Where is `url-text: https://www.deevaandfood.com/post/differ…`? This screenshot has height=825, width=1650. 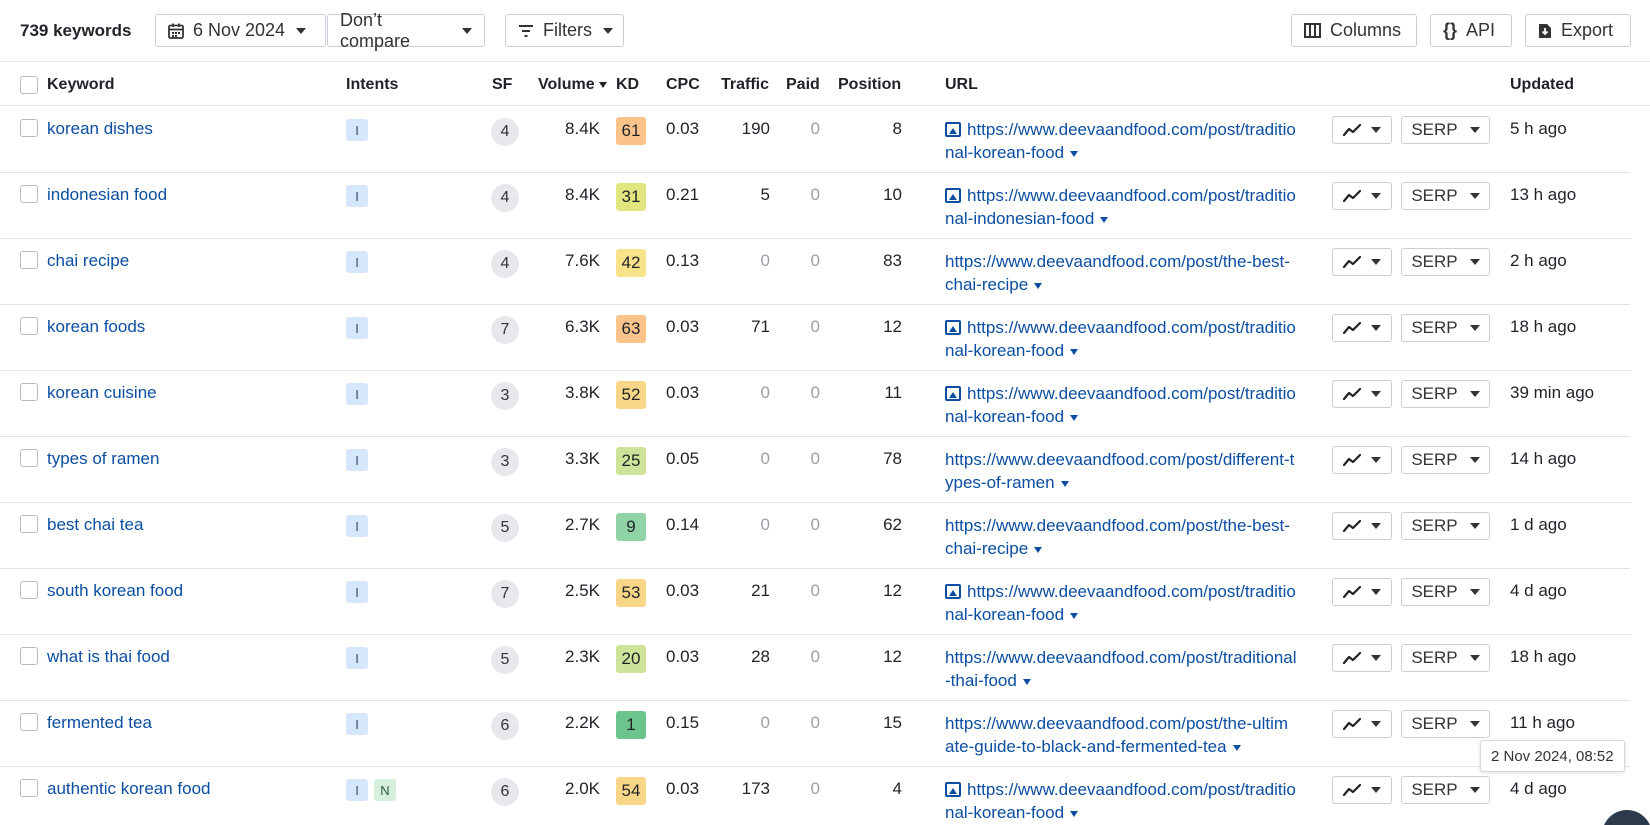
url-text: https://www.deevaandfood.com/post/differ… is located at coordinates (1119, 471).